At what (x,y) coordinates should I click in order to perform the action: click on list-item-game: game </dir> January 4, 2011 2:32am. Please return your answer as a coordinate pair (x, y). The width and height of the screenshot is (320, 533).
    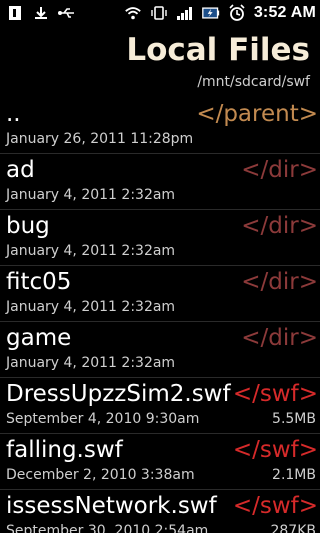
    Looking at the image, I should click on (160, 350).